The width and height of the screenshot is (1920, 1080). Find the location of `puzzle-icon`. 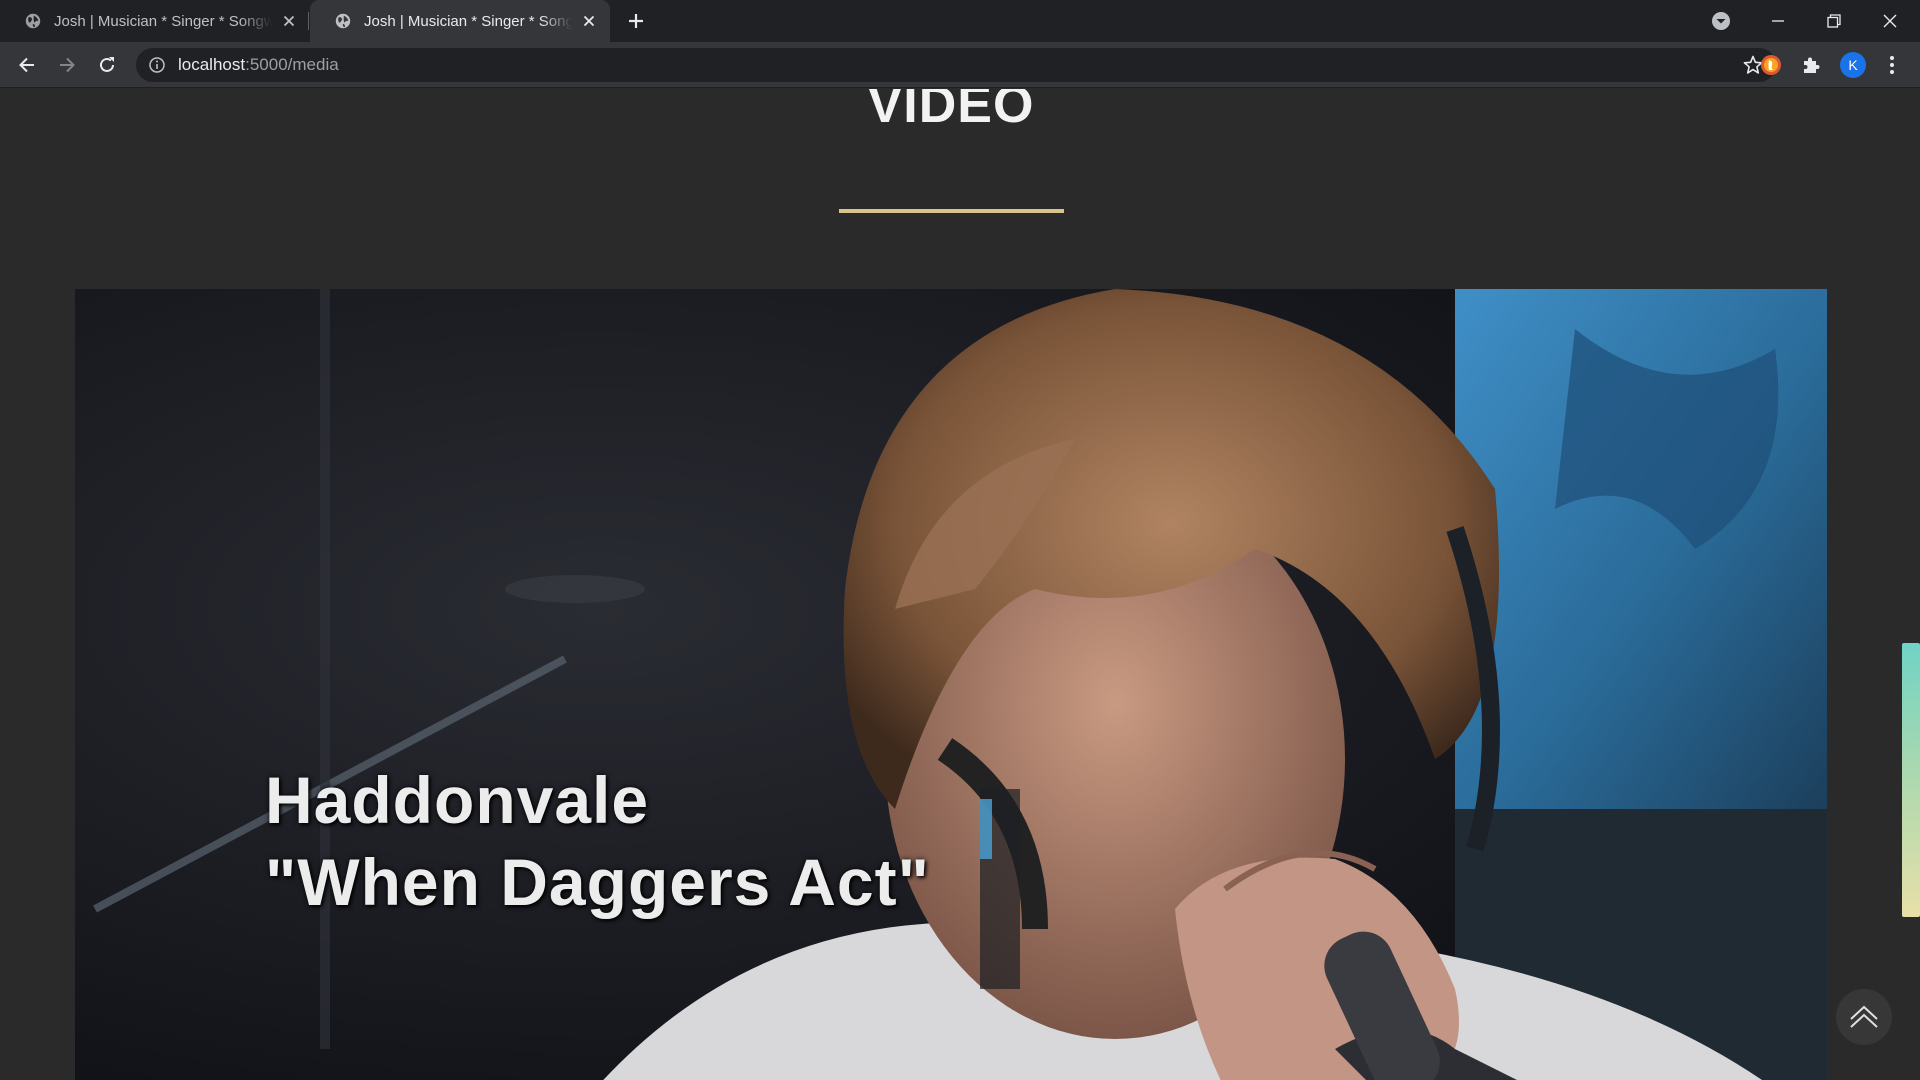

puzzle-icon is located at coordinates (1811, 65).